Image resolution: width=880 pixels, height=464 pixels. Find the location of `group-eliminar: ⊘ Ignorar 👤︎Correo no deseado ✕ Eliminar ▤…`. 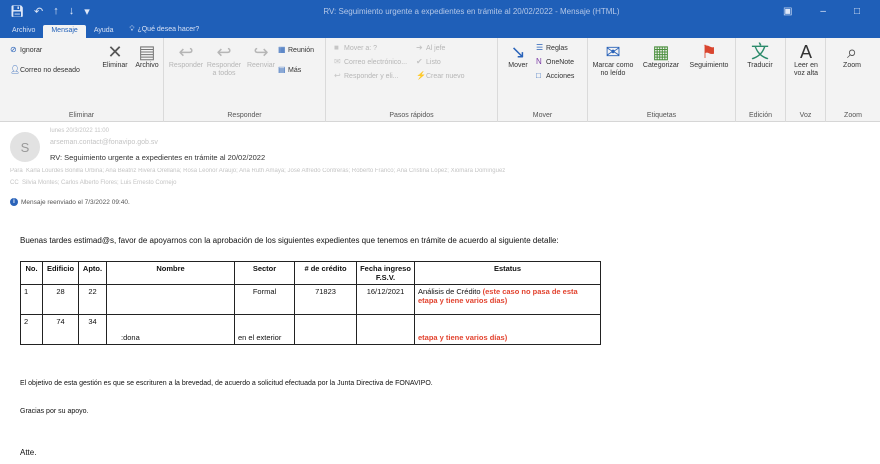

group-eliminar: ⊘ Ignorar 👤︎Correo no deseado ✕ Eliminar ▤… is located at coordinates (82, 80).